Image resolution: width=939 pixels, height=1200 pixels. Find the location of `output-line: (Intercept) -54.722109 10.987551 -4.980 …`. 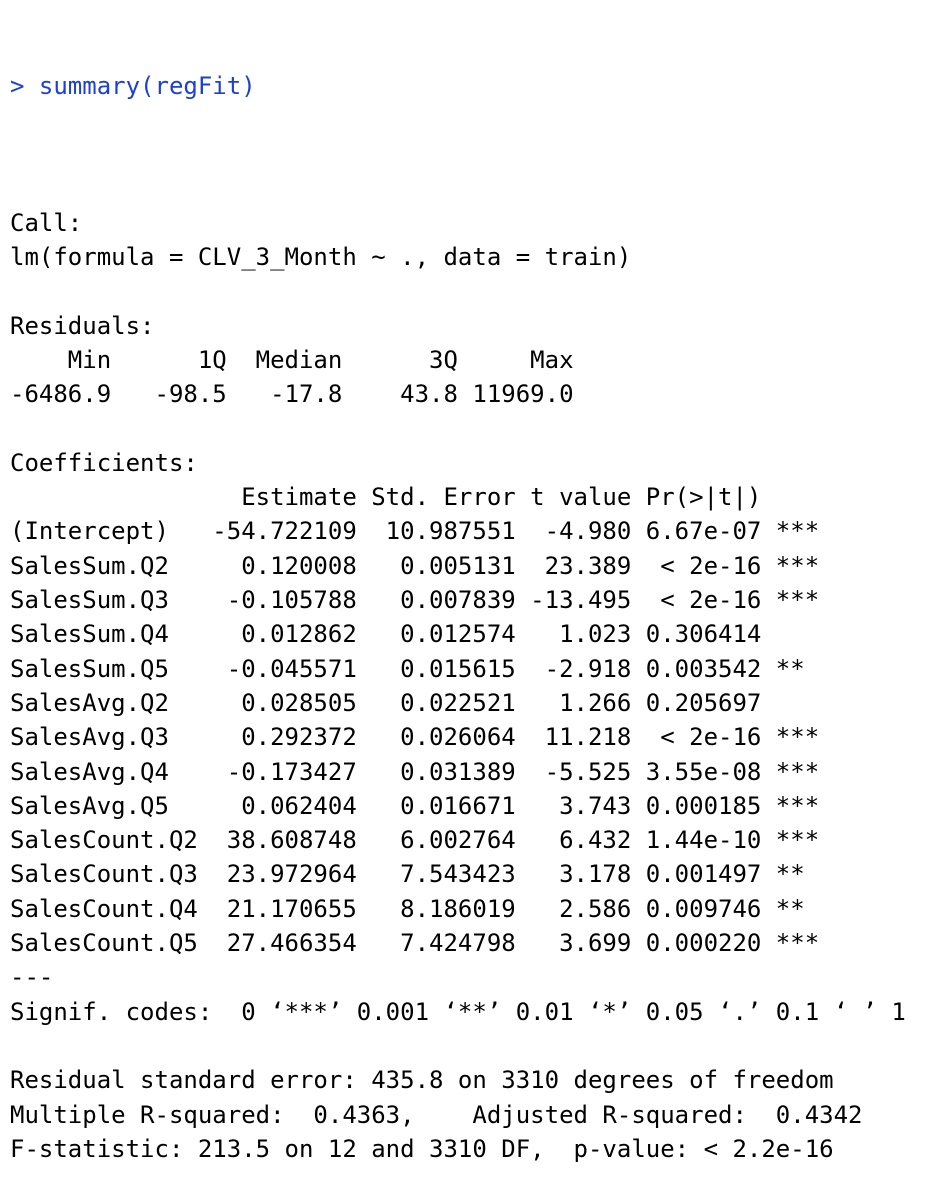

output-line: (Intercept) -54.722109 10.987551 -4.980 … is located at coordinates (415, 531).